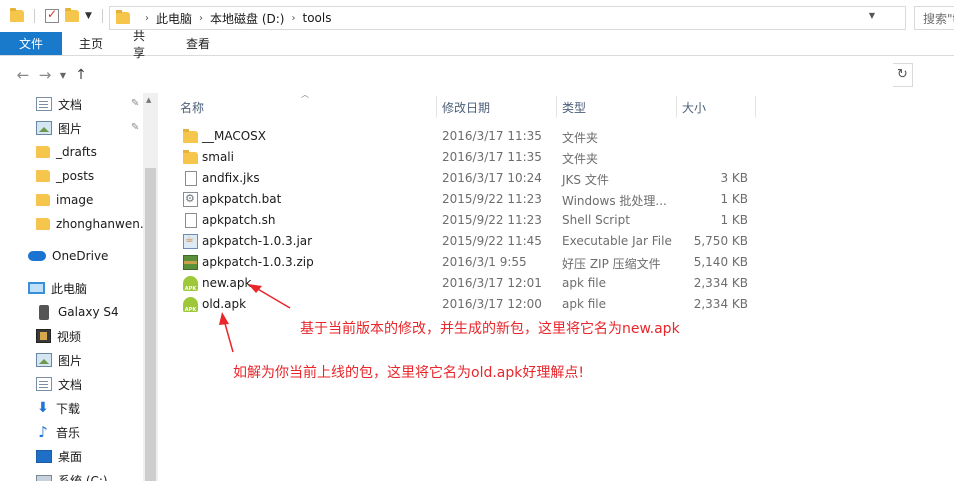 This screenshot has width=954, height=481. I want to click on sidebar-item-label: 此电脑, so click(69, 288).